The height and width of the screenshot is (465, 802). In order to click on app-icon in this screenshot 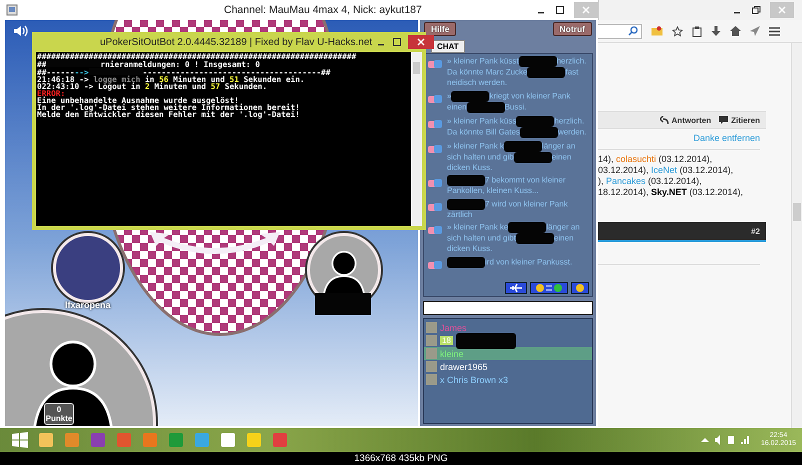, I will do `click(12, 10)`.